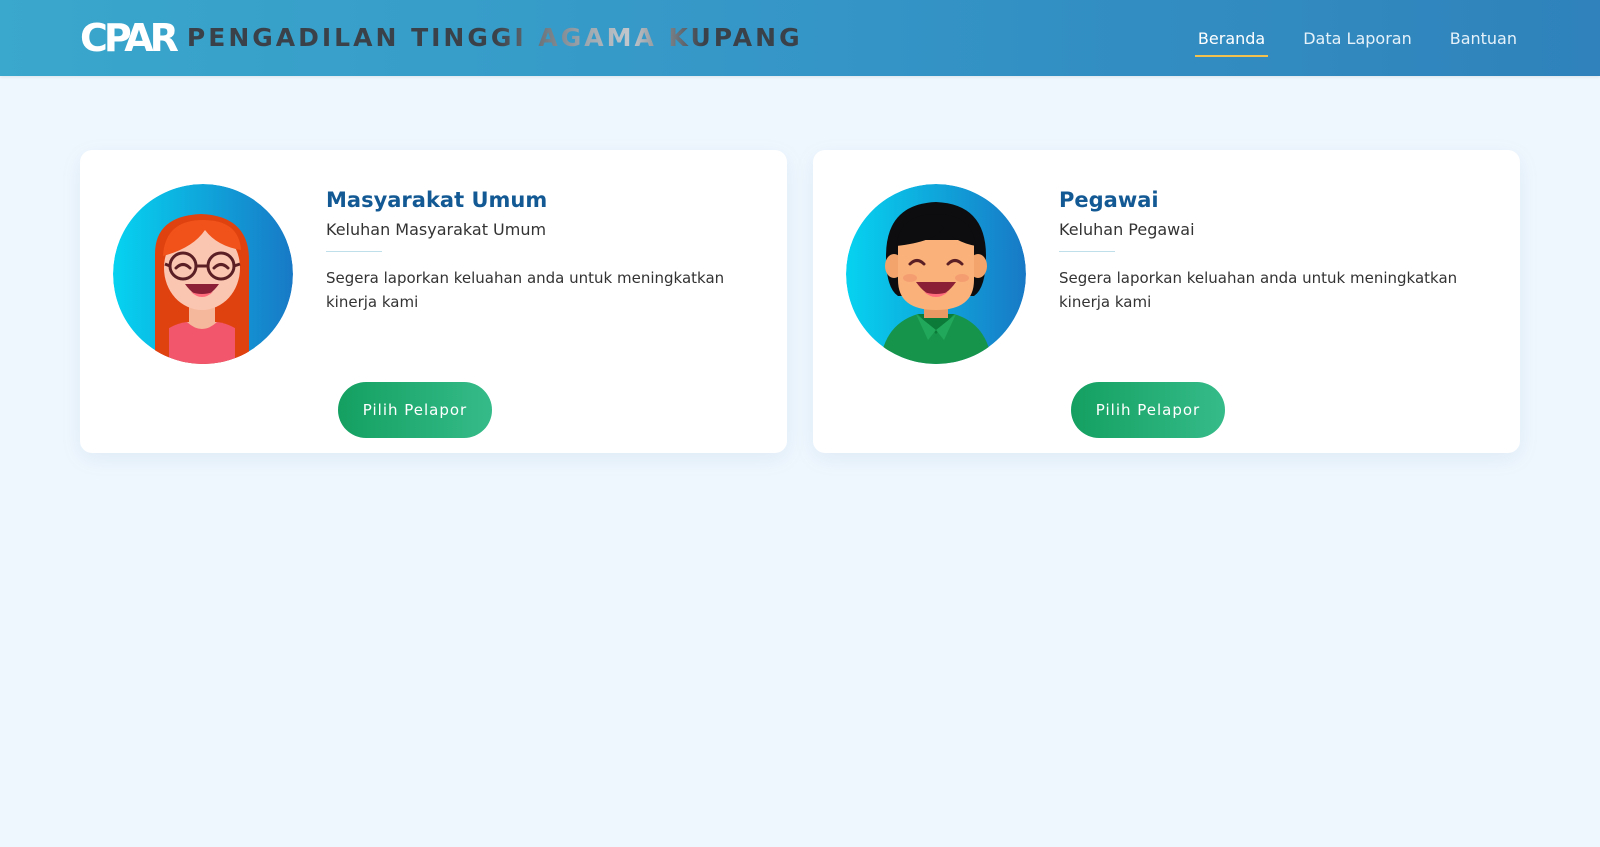 Image resolution: width=1600 pixels, height=847 pixels. Describe the element at coordinates (437, 200) in the screenshot. I see `card-title: Masyarakat Umum` at that location.